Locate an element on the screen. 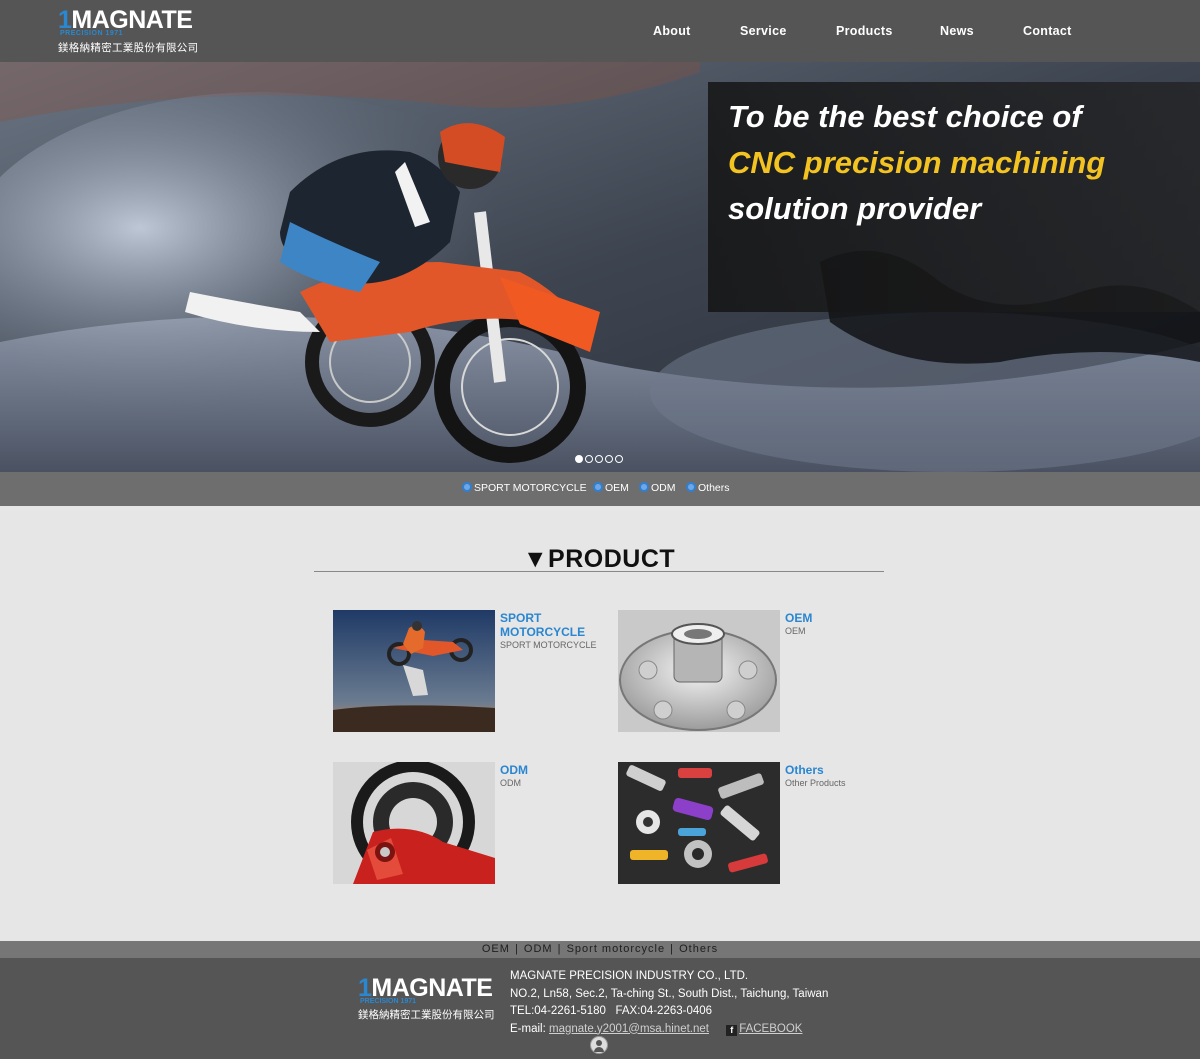  company-fax: FAX:04-2263-0406 is located at coordinates (664, 1011).